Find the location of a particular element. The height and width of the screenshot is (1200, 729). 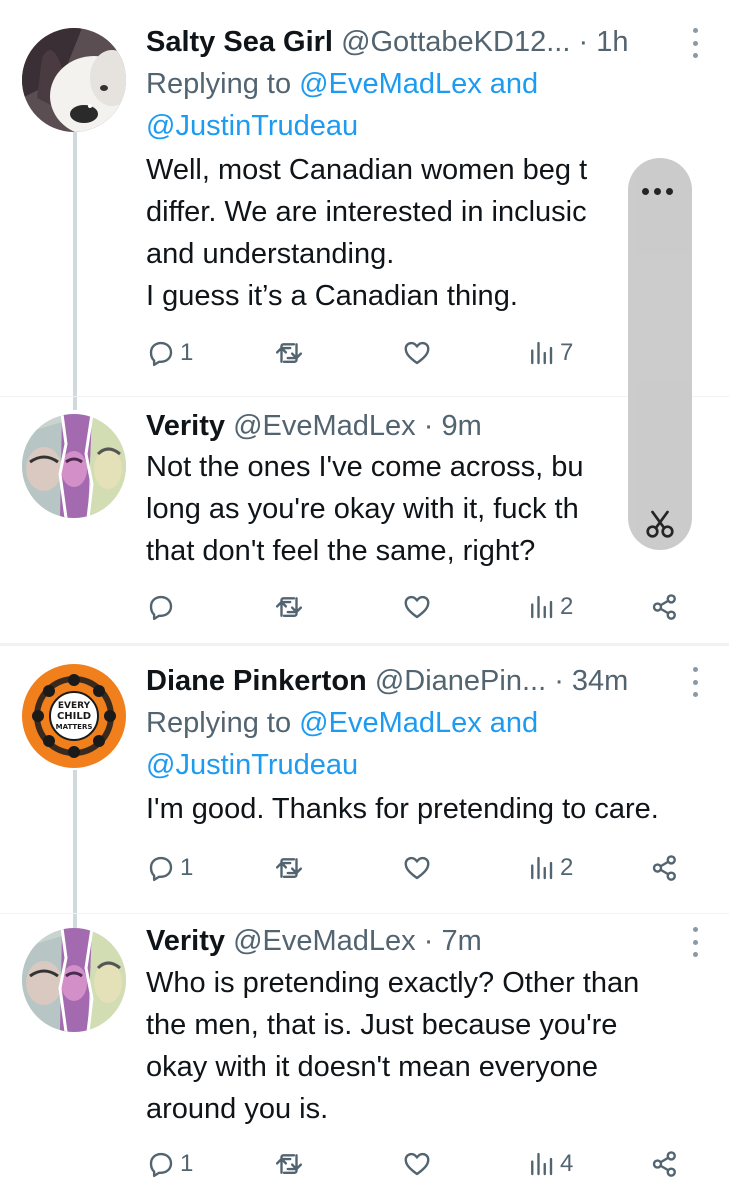

tweet-header: Verity @EveMadLex · 9m is located at coordinates (422, 426).